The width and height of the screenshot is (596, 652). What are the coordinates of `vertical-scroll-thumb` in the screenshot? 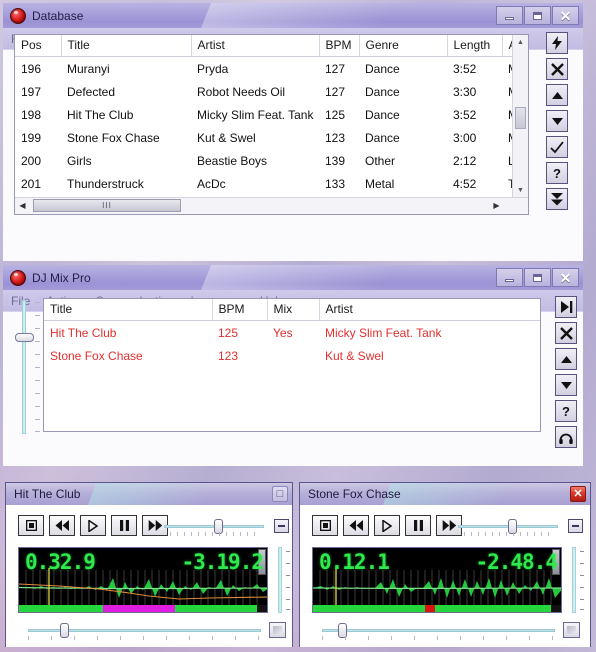 It's located at (520, 118).